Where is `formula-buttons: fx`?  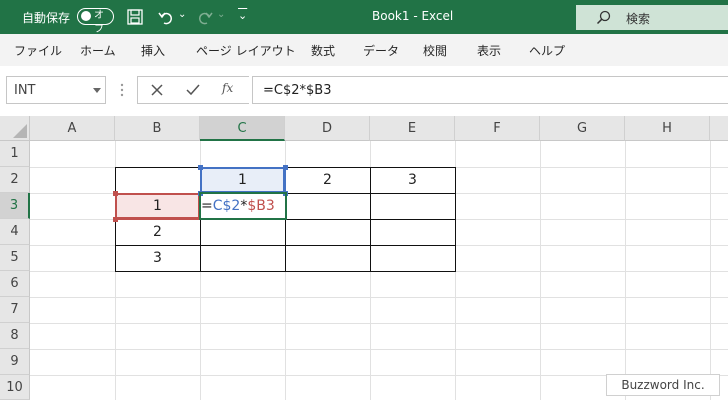
formula-buttons: fx is located at coordinates (193, 90).